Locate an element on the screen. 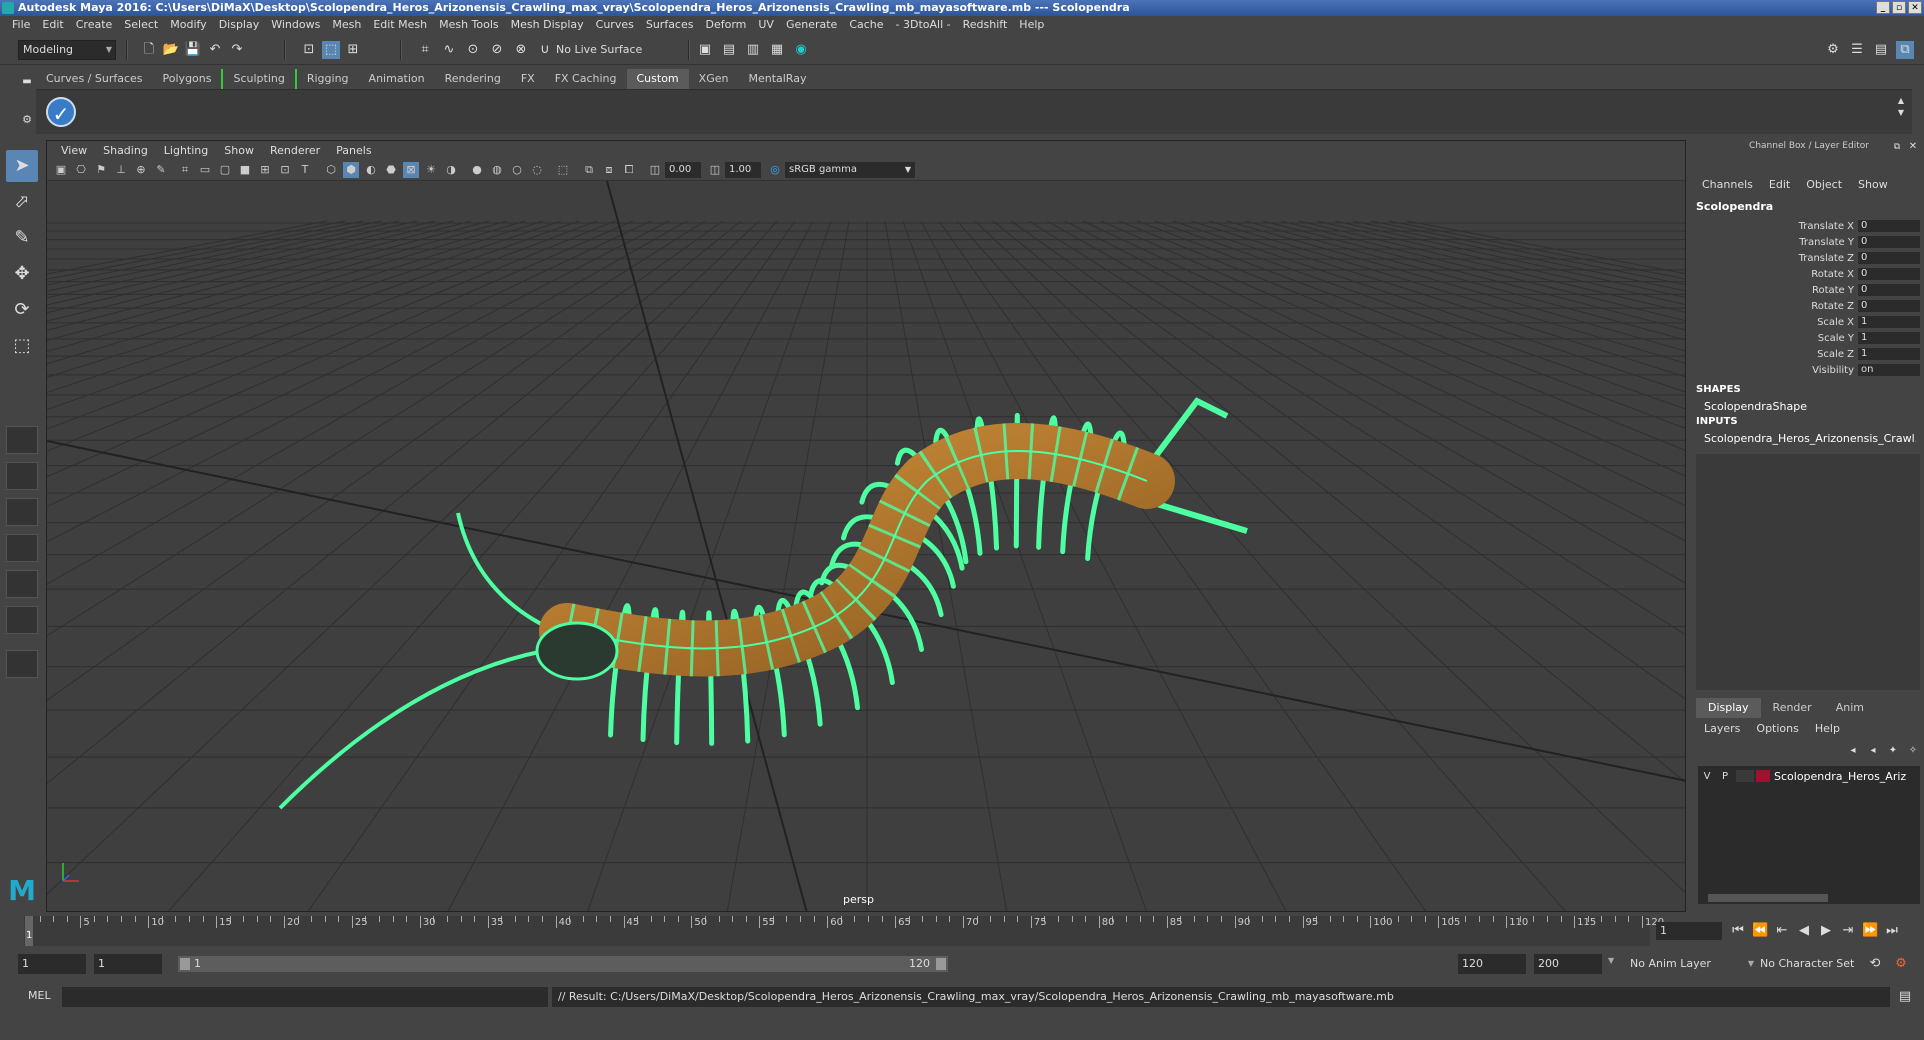 The height and width of the screenshot is (1040, 1924). layer-row: V P Scolopendra_Heros_Ariz is located at coordinates (1809, 776).